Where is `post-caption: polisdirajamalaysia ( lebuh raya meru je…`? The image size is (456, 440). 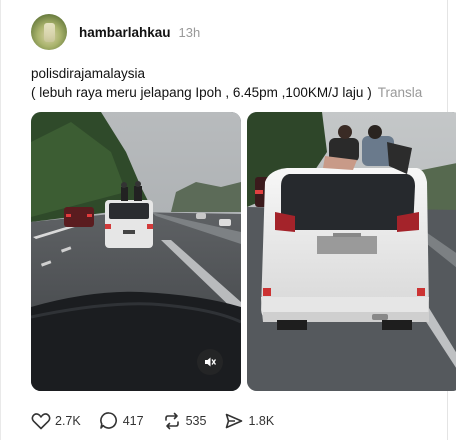 post-caption: polisdirajamalaysia ( lebuh raya meru je… is located at coordinates (243, 83).